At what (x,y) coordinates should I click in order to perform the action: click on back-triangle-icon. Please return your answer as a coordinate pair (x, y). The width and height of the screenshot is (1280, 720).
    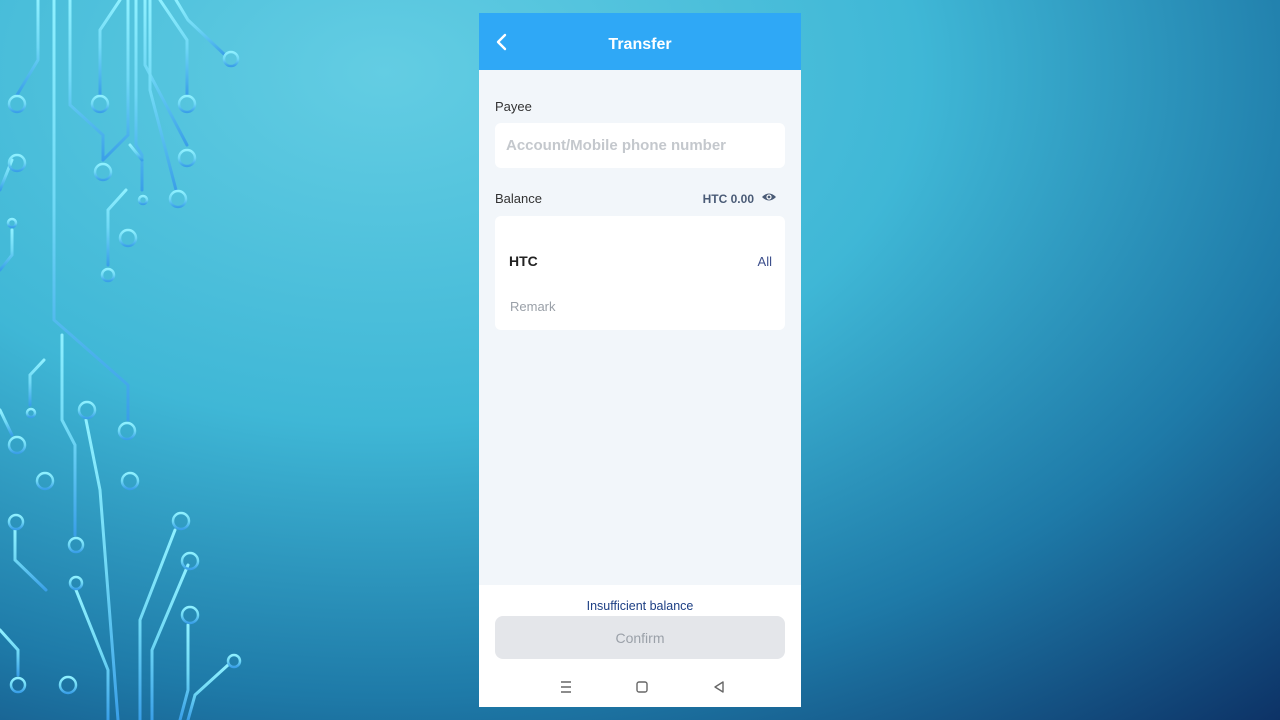
    Looking at the image, I should click on (719, 687).